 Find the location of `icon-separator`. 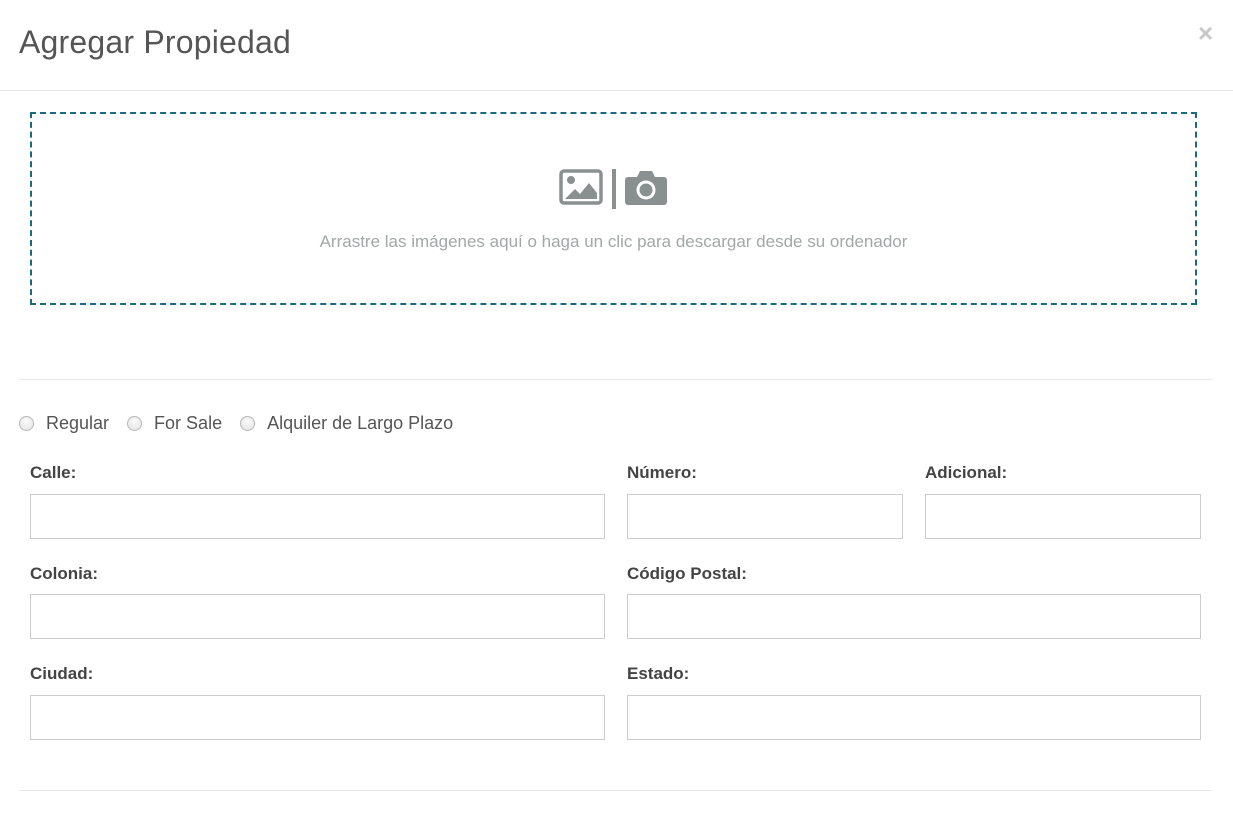

icon-separator is located at coordinates (614, 189).